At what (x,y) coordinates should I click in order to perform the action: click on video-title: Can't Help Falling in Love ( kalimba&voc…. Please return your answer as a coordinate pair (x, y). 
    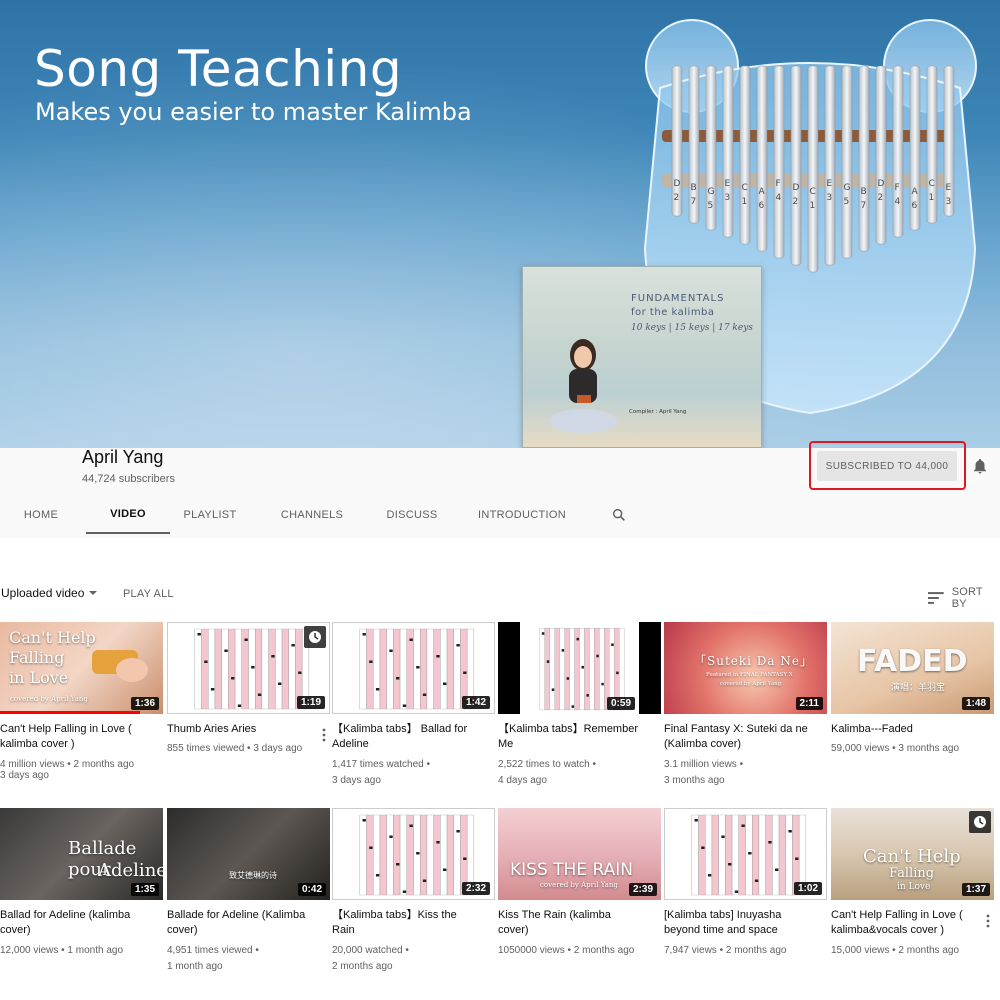
    Looking at the image, I should click on (912, 923).